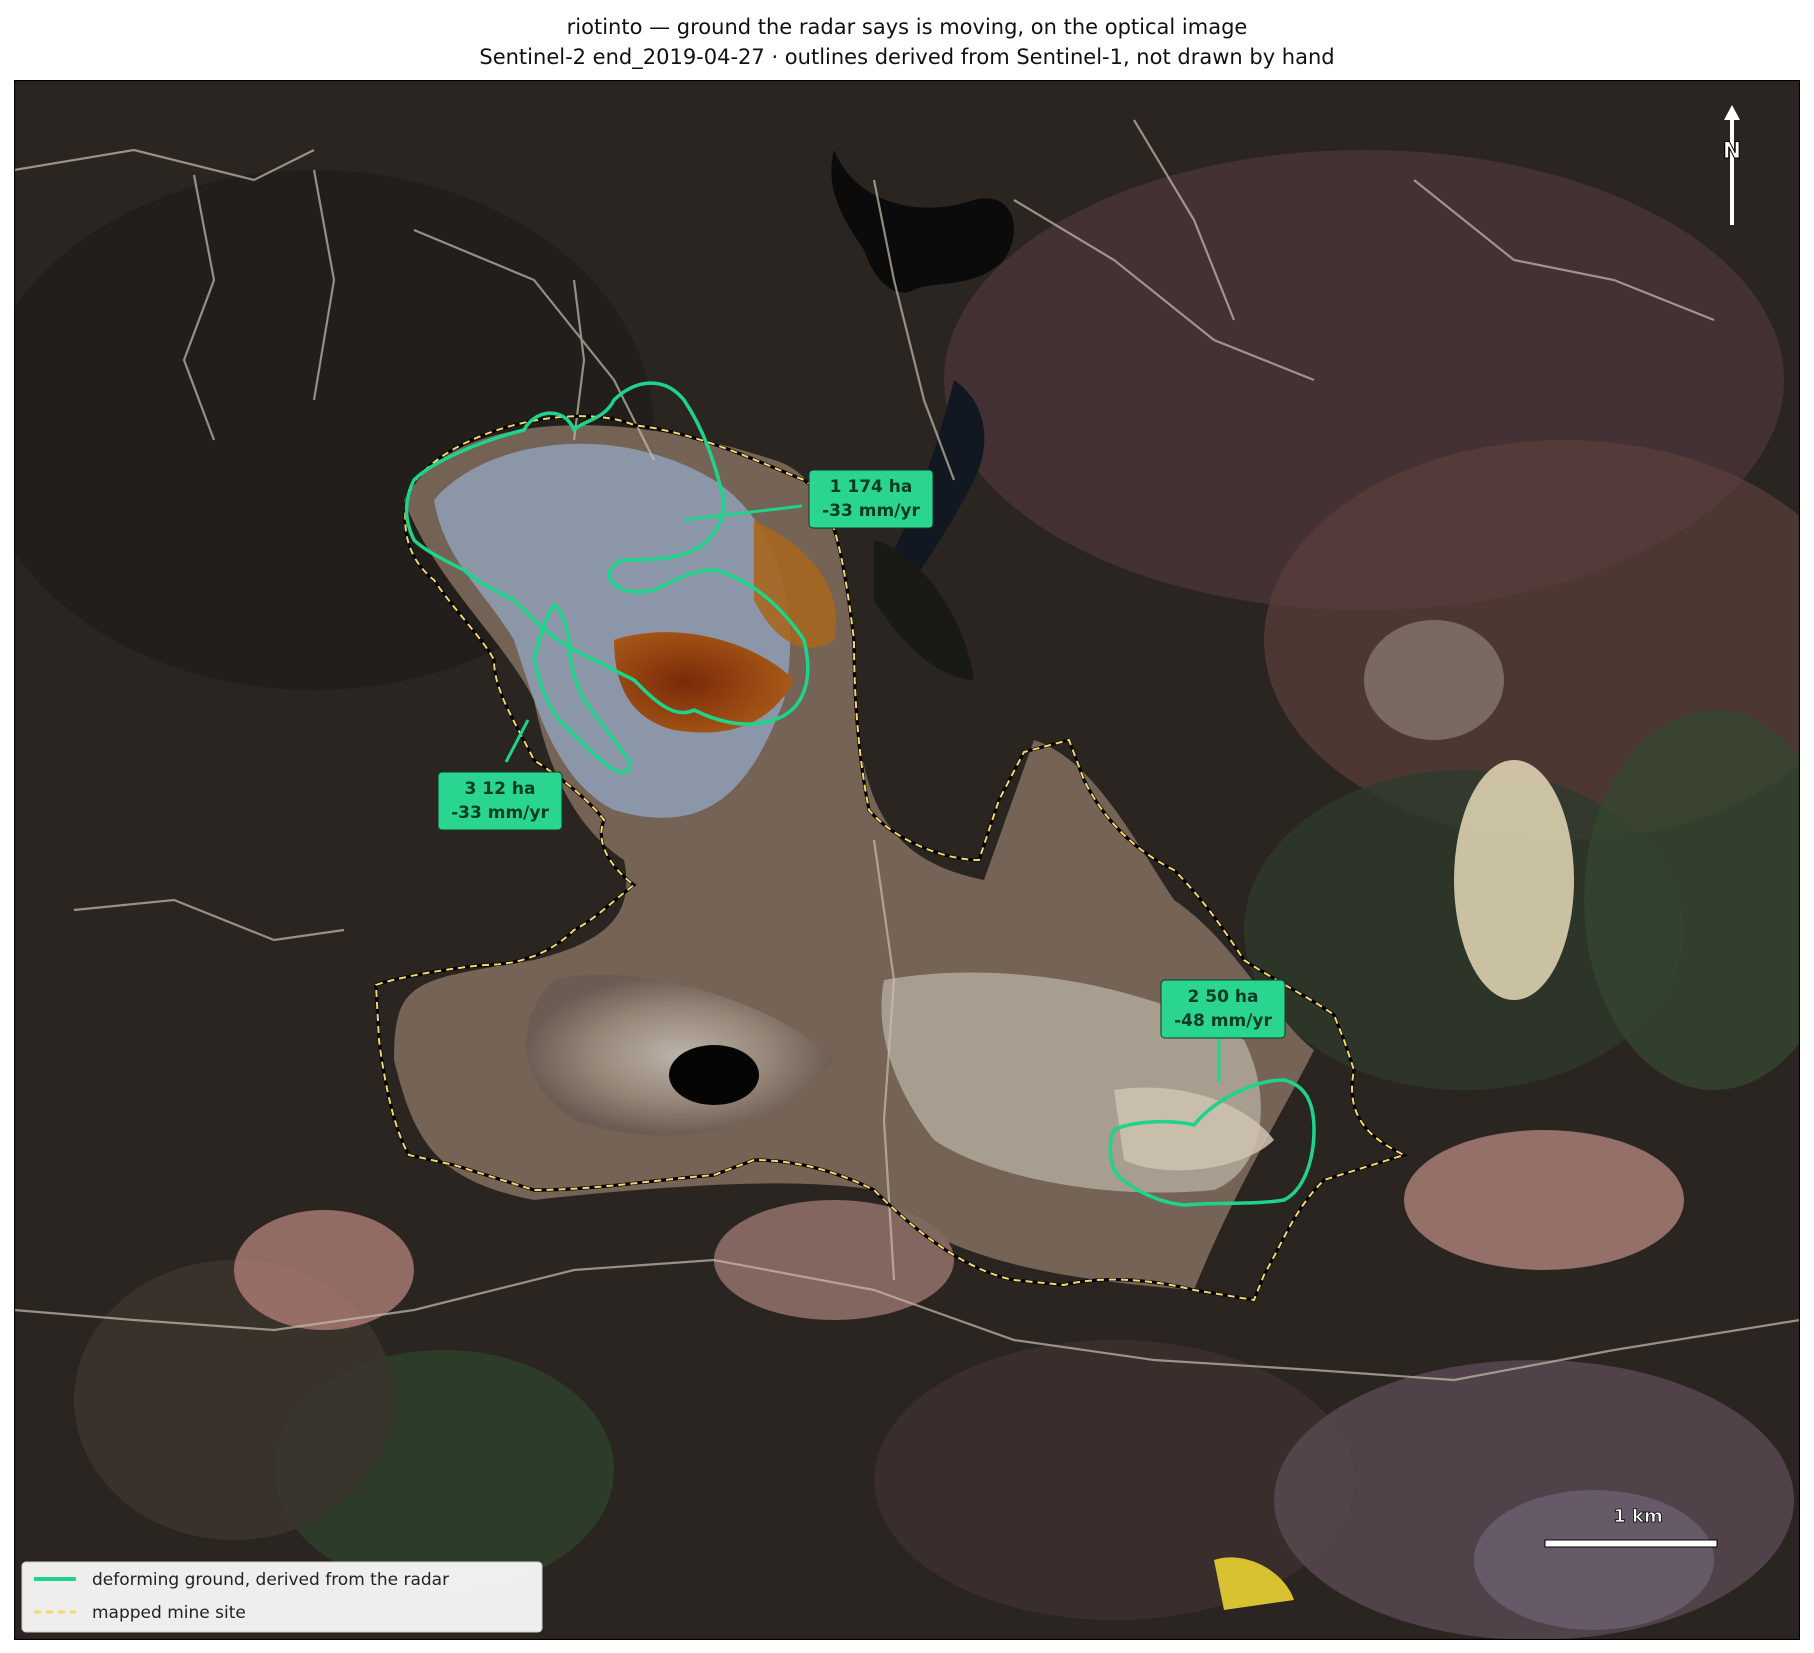  What do you see at coordinates (500, 813) in the screenshot?
I see `zone-3-rate: -33 mm/yr` at bounding box center [500, 813].